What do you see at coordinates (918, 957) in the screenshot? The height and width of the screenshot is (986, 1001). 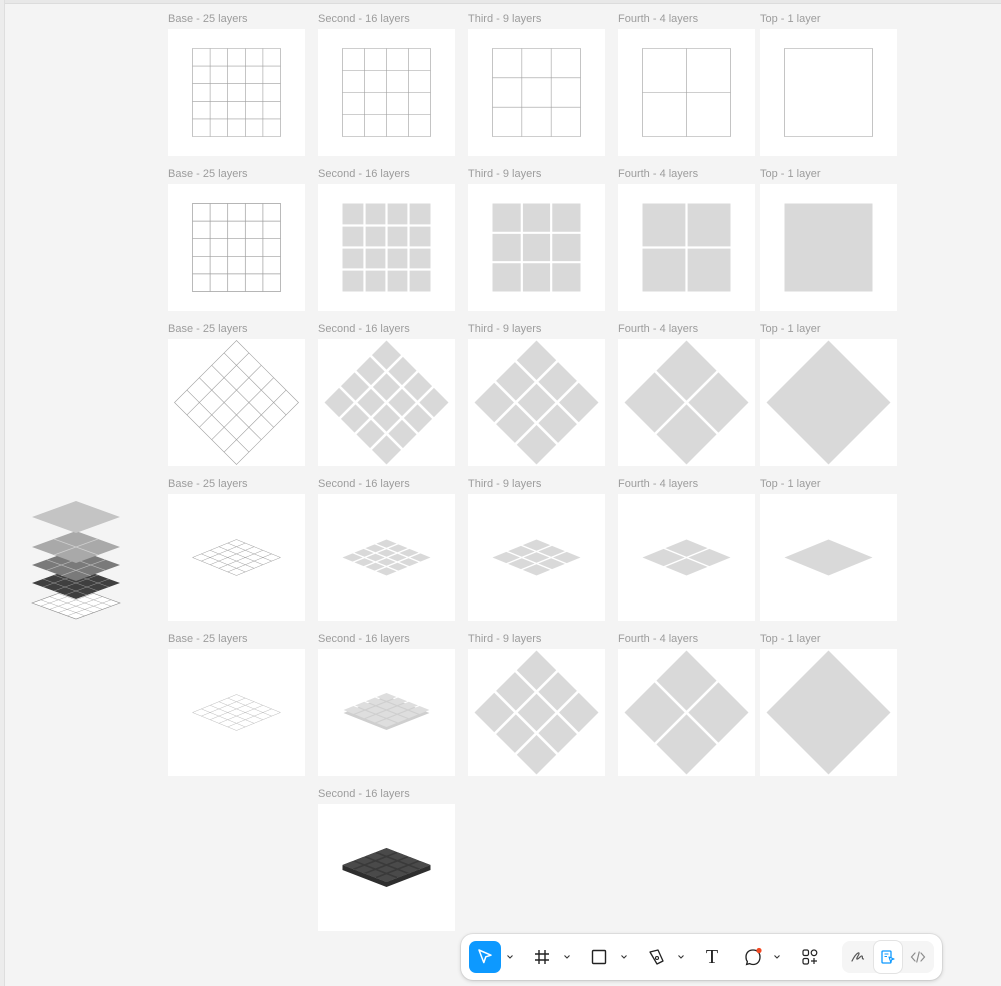 I see `dev-mode-button` at bounding box center [918, 957].